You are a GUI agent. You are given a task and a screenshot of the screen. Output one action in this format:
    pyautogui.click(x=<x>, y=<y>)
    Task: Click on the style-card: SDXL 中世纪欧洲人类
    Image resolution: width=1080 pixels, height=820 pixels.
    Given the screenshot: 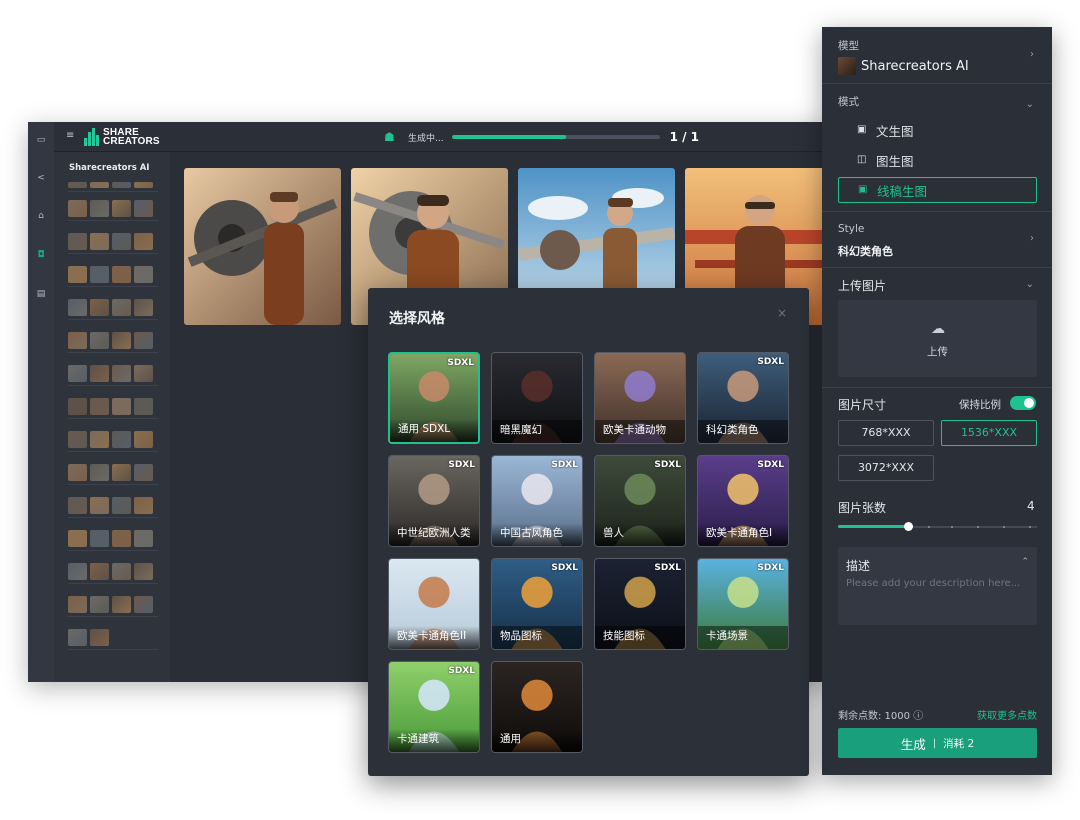 What is the action you would take?
    pyautogui.click(x=434, y=501)
    